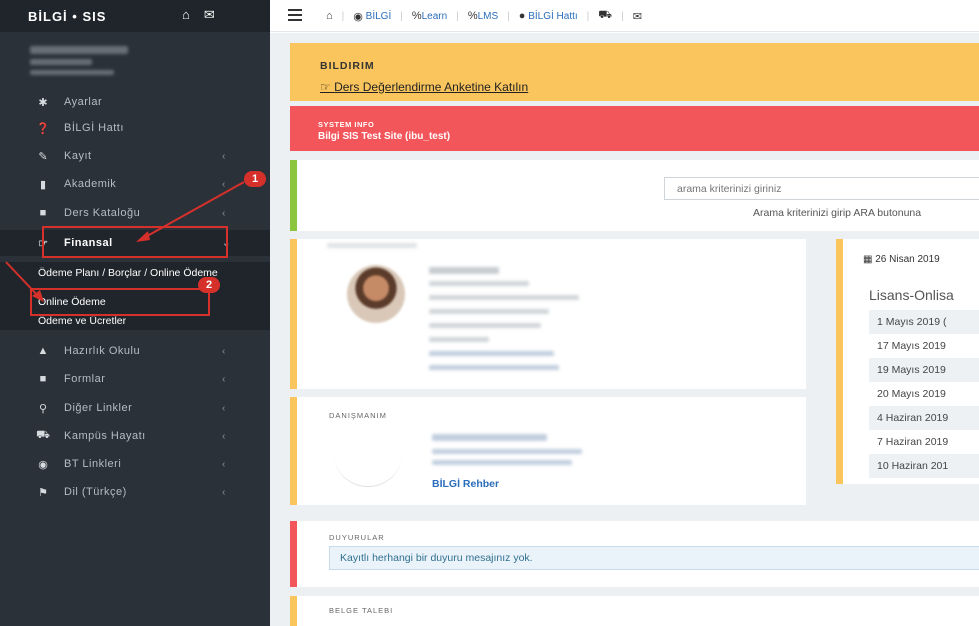  I want to click on topnav-link-bilgi: BİLGİ, so click(379, 16).